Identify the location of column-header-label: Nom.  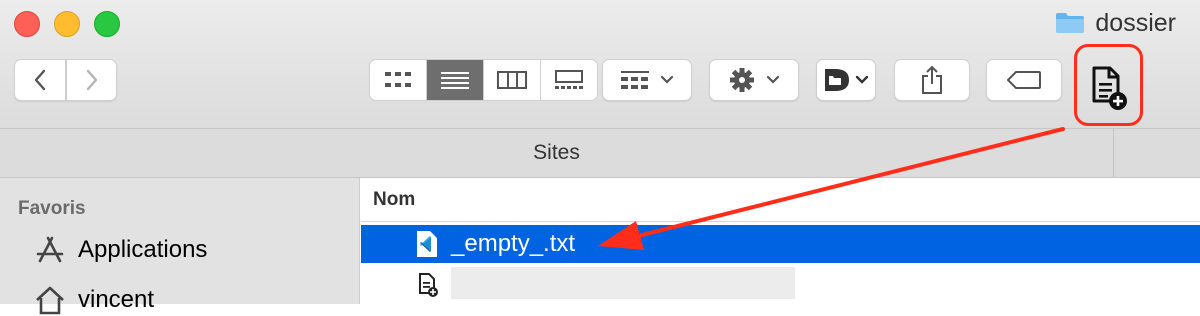
(394, 199).